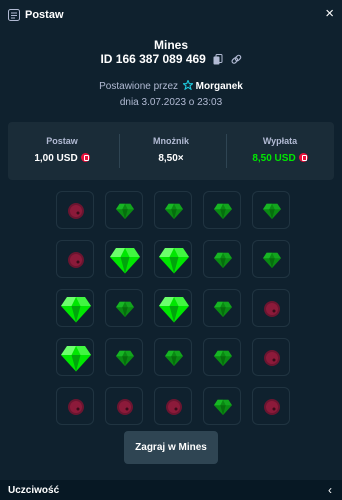  What do you see at coordinates (280, 151) in the screenshot?
I see `stat-payout: Wypłata 8,50 USD` at bounding box center [280, 151].